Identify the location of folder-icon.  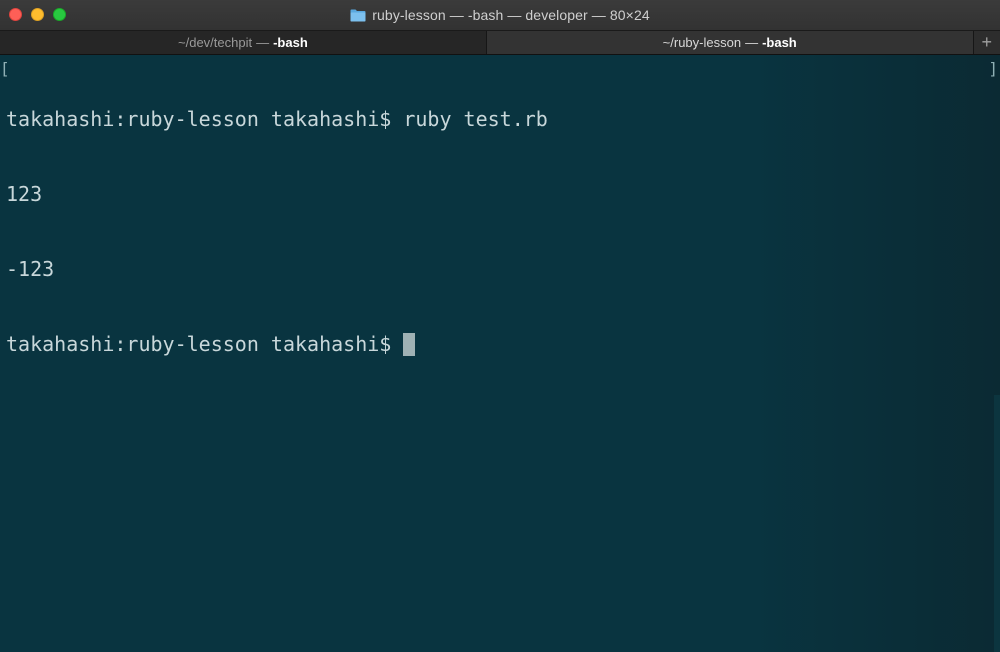
(358, 15).